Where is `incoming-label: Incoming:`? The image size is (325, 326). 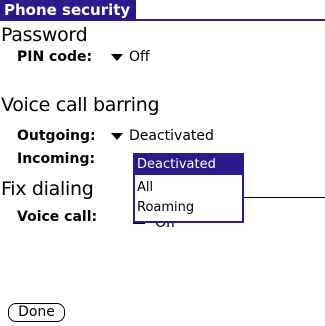
incoming-label: Incoming: is located at coordinates (56, 159).